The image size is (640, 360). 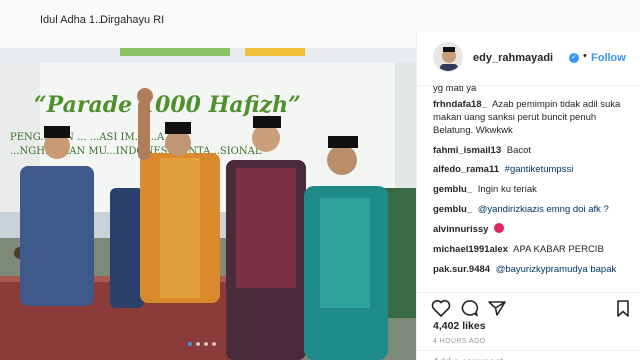 I want to click on share-icon, so click(x=497, y=308).